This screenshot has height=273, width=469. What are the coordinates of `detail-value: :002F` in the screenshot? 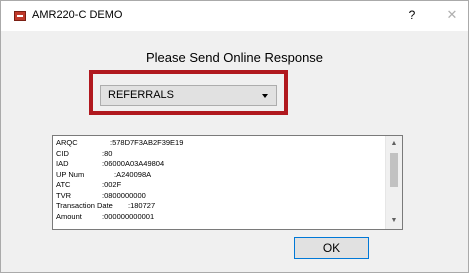 It's located at (112, 184).